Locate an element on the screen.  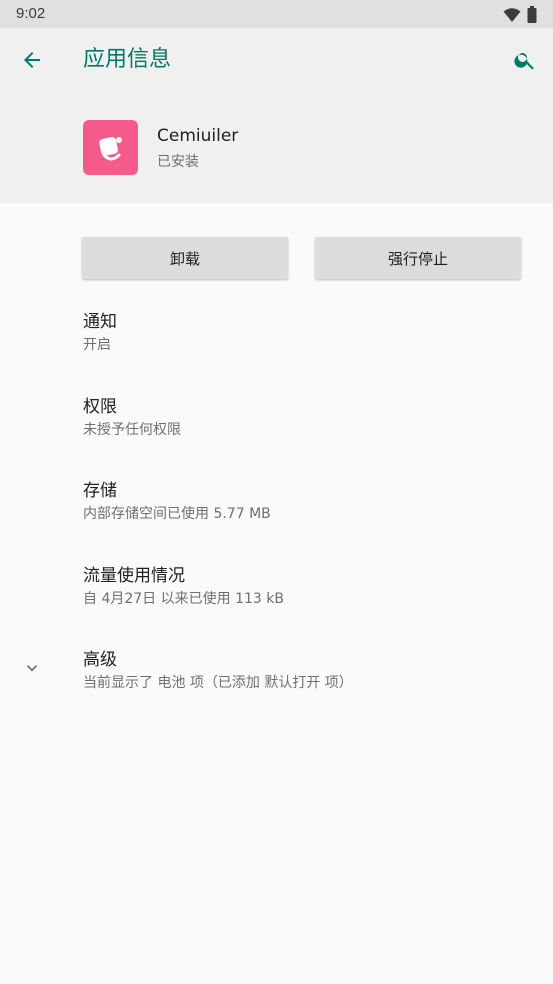
pref-storage: 存储 内部存储空间已使用 5.77 MB is located at coordinates (177, 502).